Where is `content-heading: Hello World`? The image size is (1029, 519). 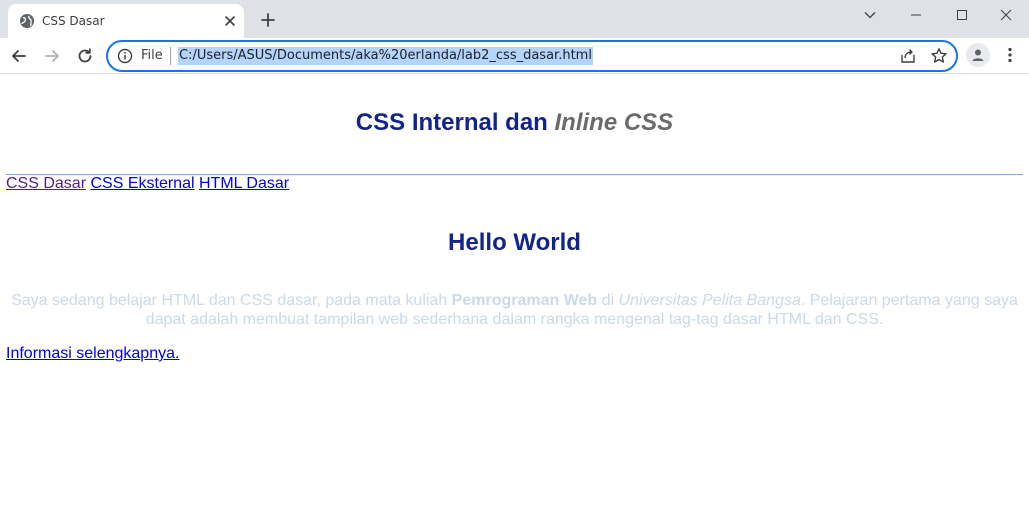 content-heading: Hello World is located at coordinates (514, 242).